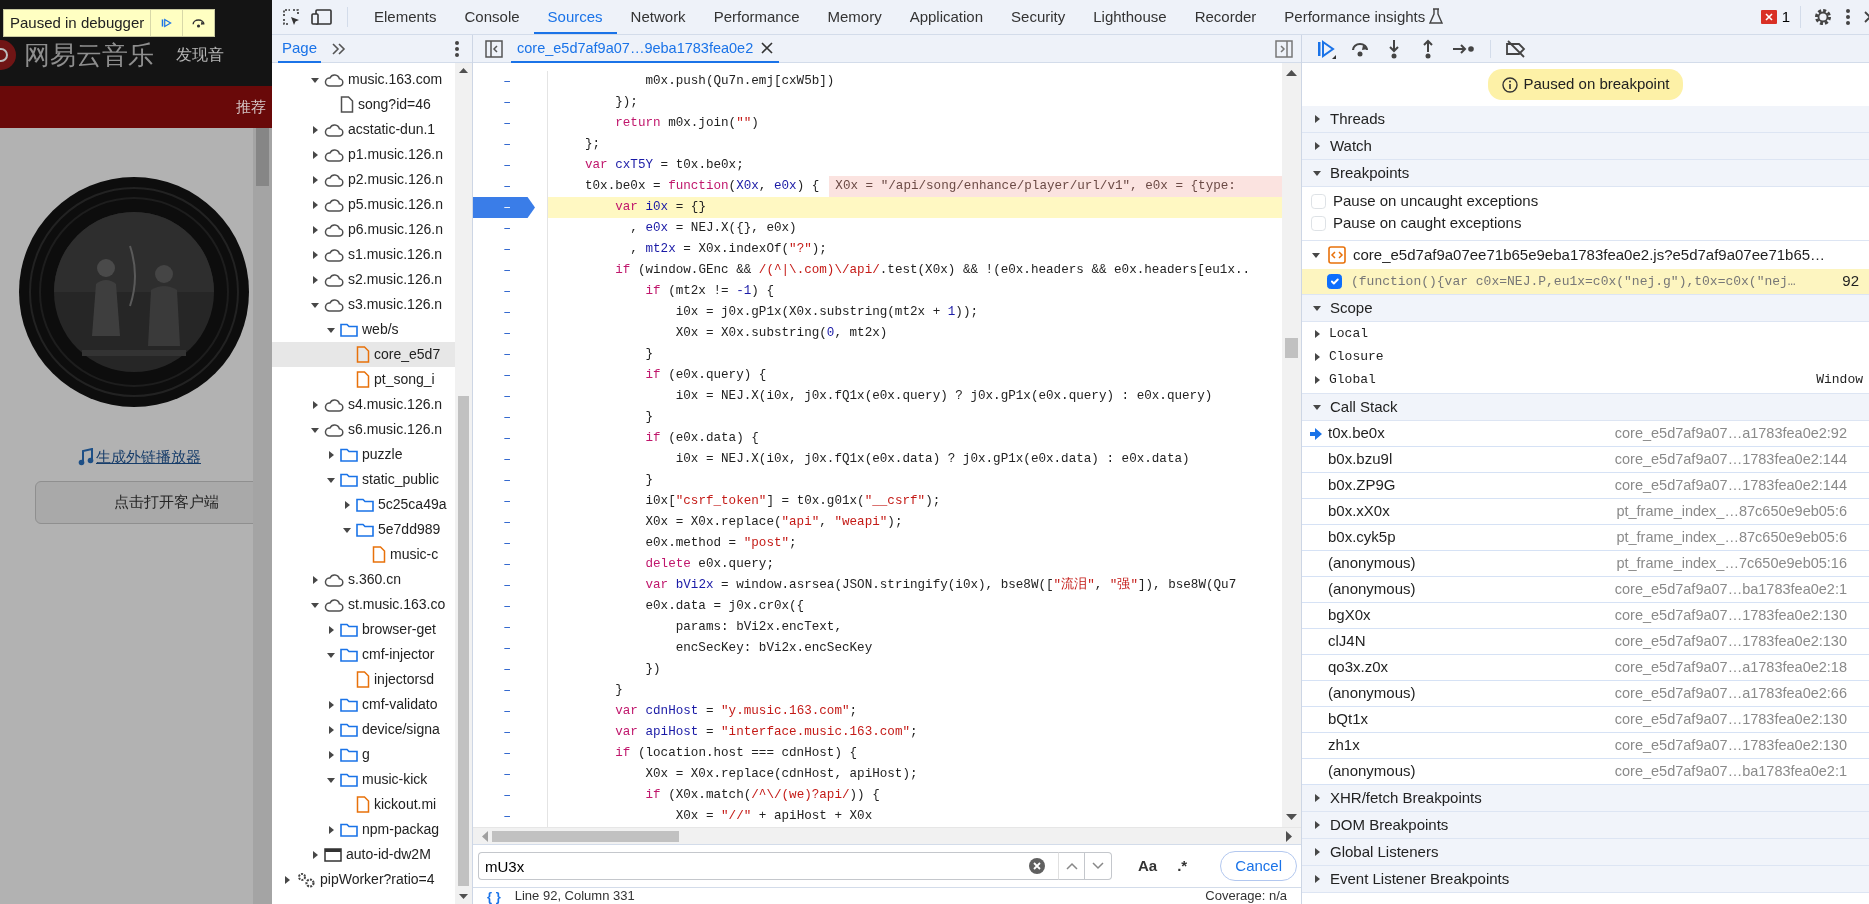 The width and height of the screenshot is (1869, 904). What do you see at coordinates (1585, 460) in the screenshot?
I see `call-frame: b0x.bzu9l core_e5d7af9a07…1783fea0e2:144` at bounding box center [1585, 460].